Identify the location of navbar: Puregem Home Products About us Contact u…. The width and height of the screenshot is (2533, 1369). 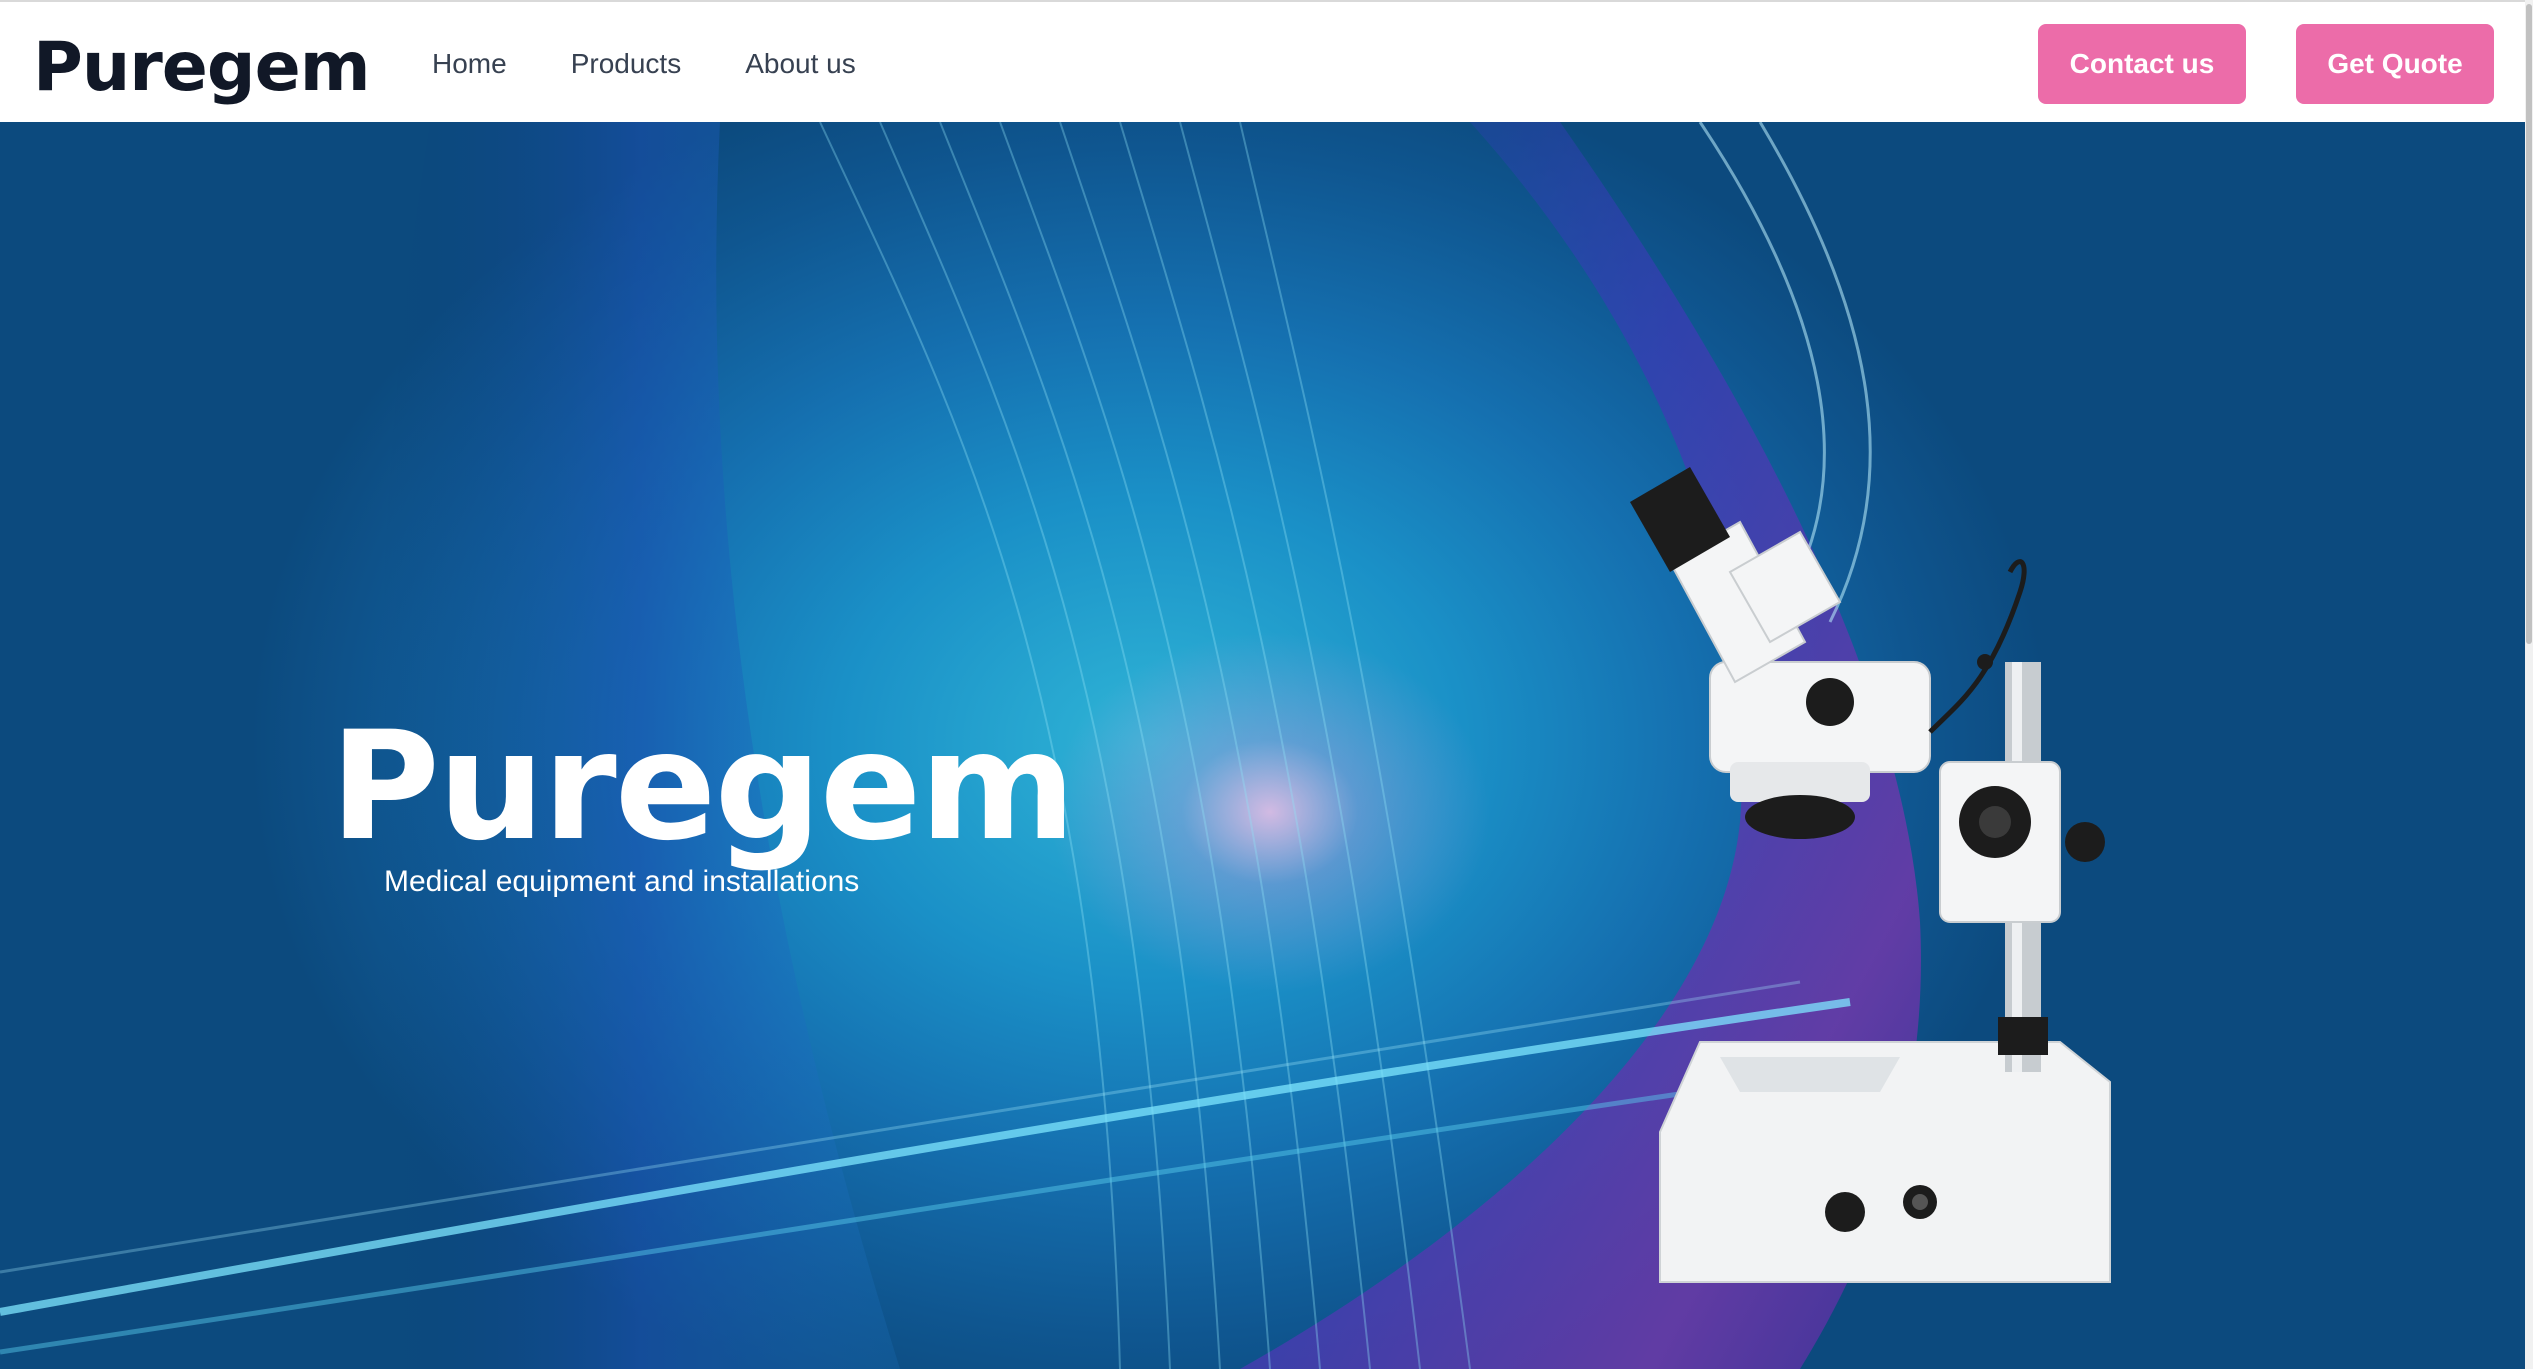
(1266, 61).